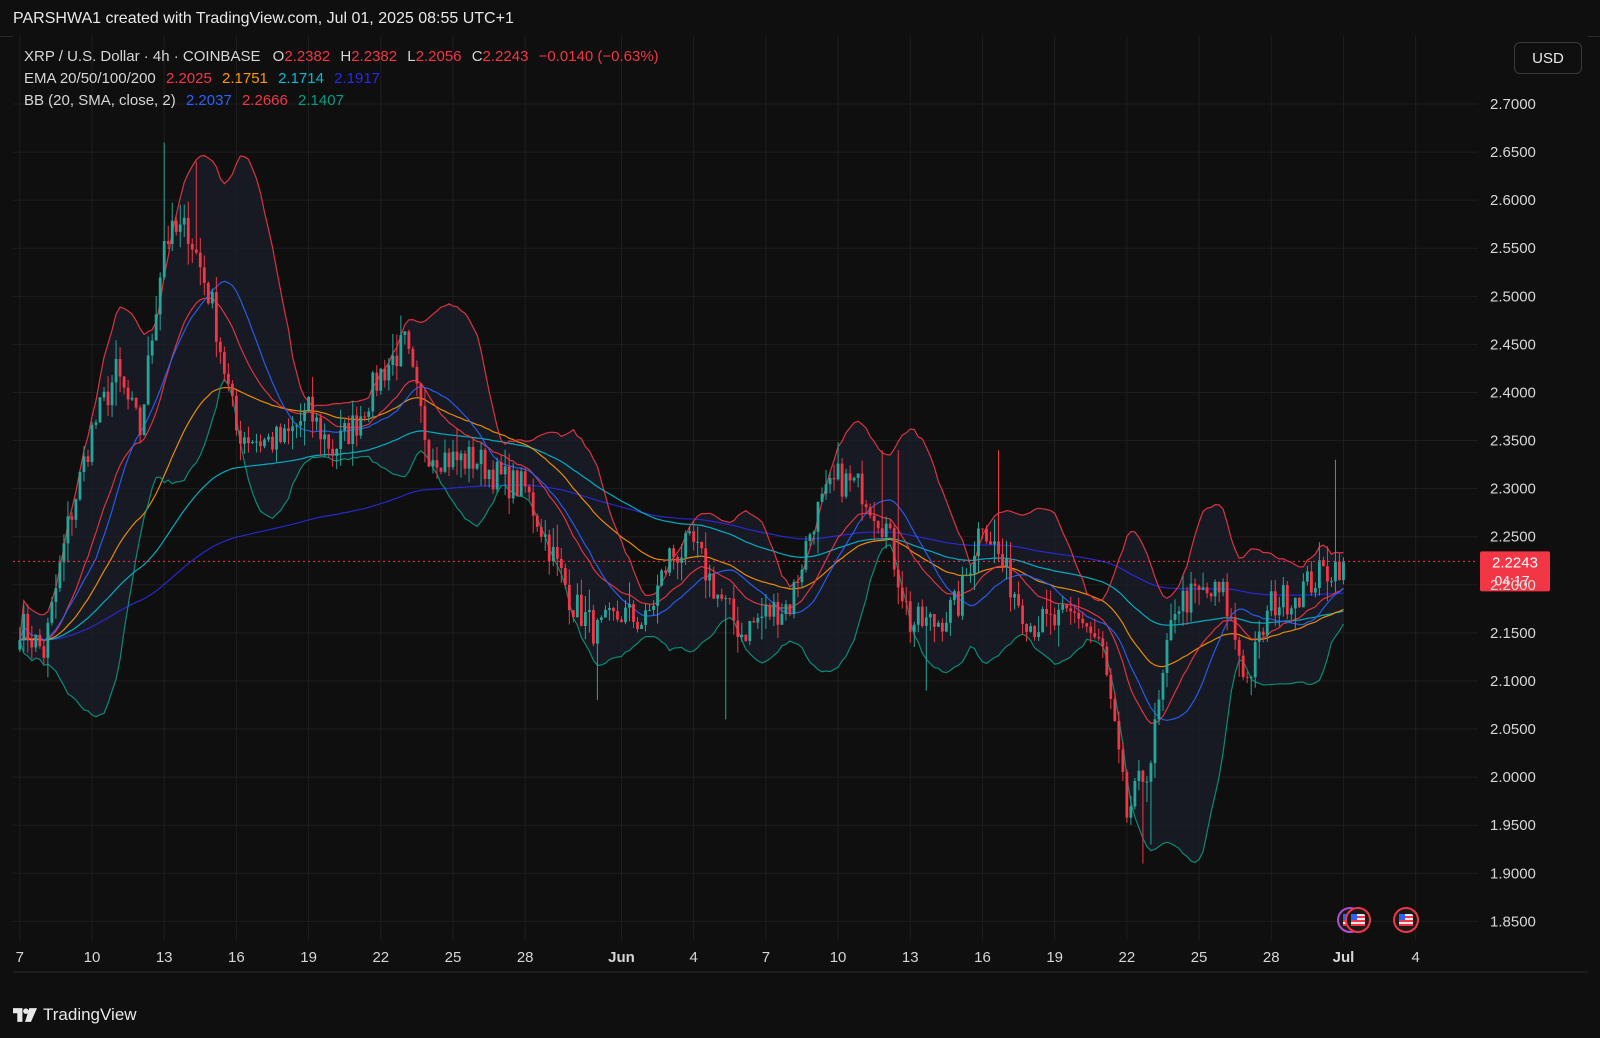  I want to click on tradingview-brand: TradingView, so click(75, 1015).